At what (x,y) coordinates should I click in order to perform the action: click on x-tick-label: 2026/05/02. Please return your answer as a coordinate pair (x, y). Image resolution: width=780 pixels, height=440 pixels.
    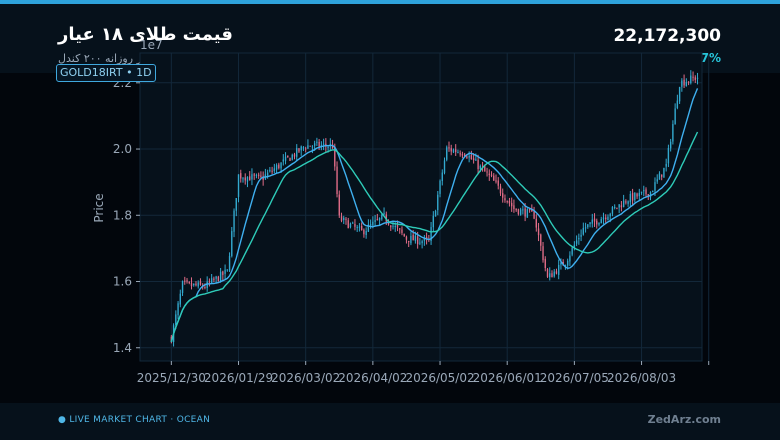
    Looking at the image, I should click on (439, 378).